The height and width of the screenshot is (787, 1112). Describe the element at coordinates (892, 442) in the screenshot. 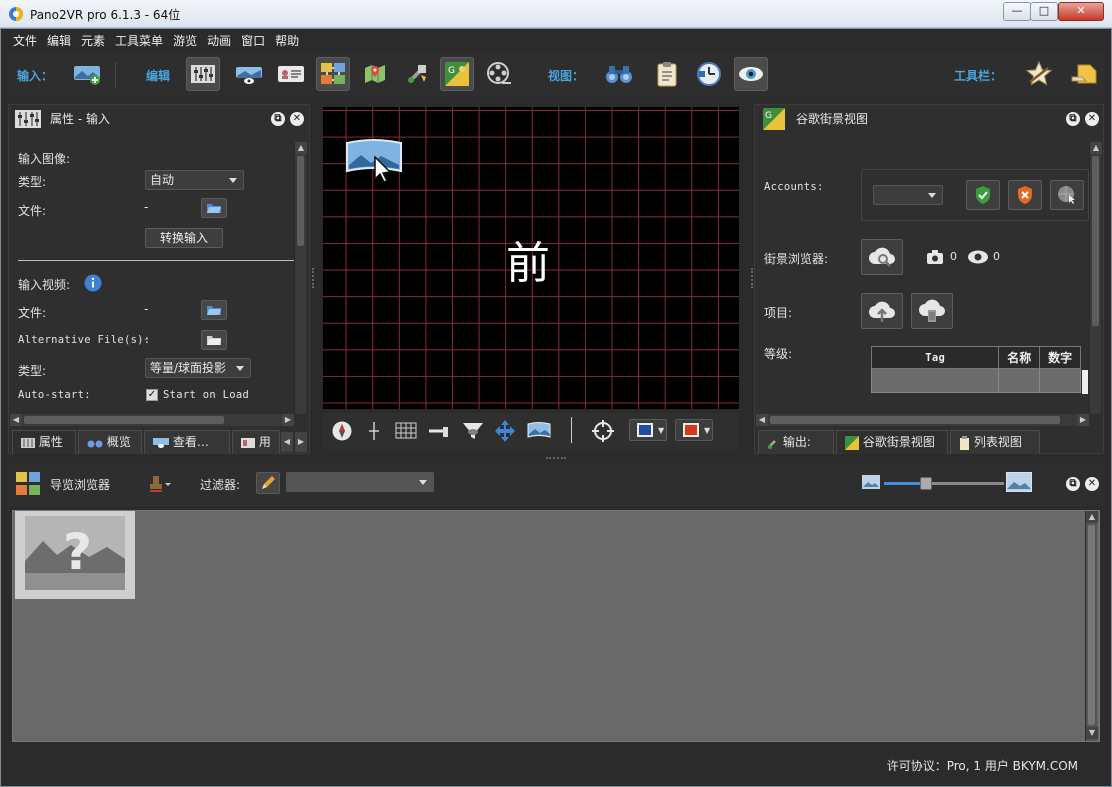

I see `tab-street-view: 谷歌街景视图` at that location.